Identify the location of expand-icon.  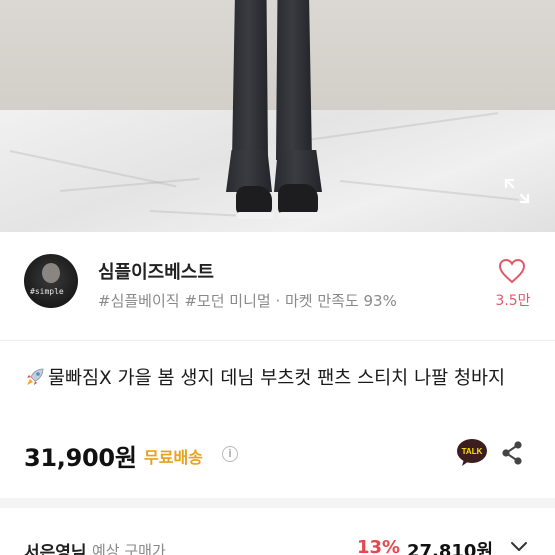
(517, 191).